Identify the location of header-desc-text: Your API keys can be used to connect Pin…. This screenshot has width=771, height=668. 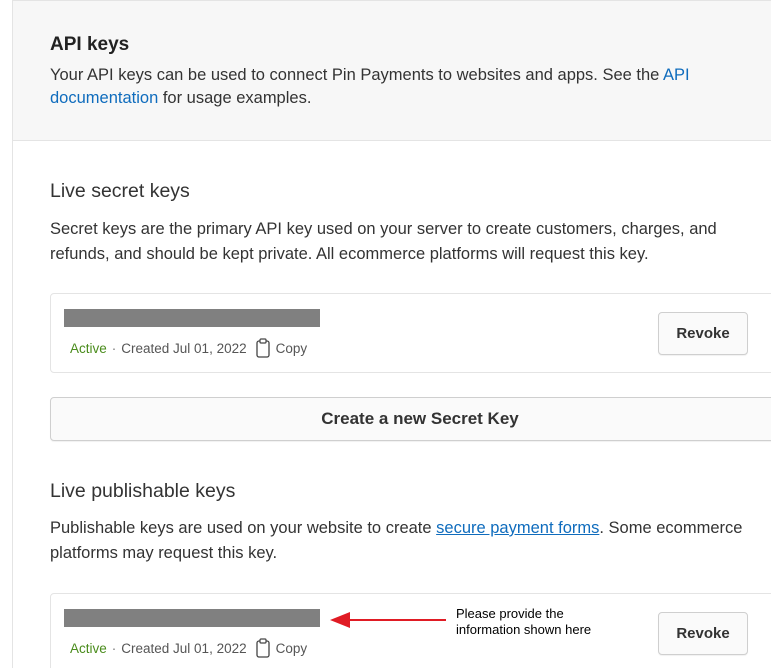
(357, 75).